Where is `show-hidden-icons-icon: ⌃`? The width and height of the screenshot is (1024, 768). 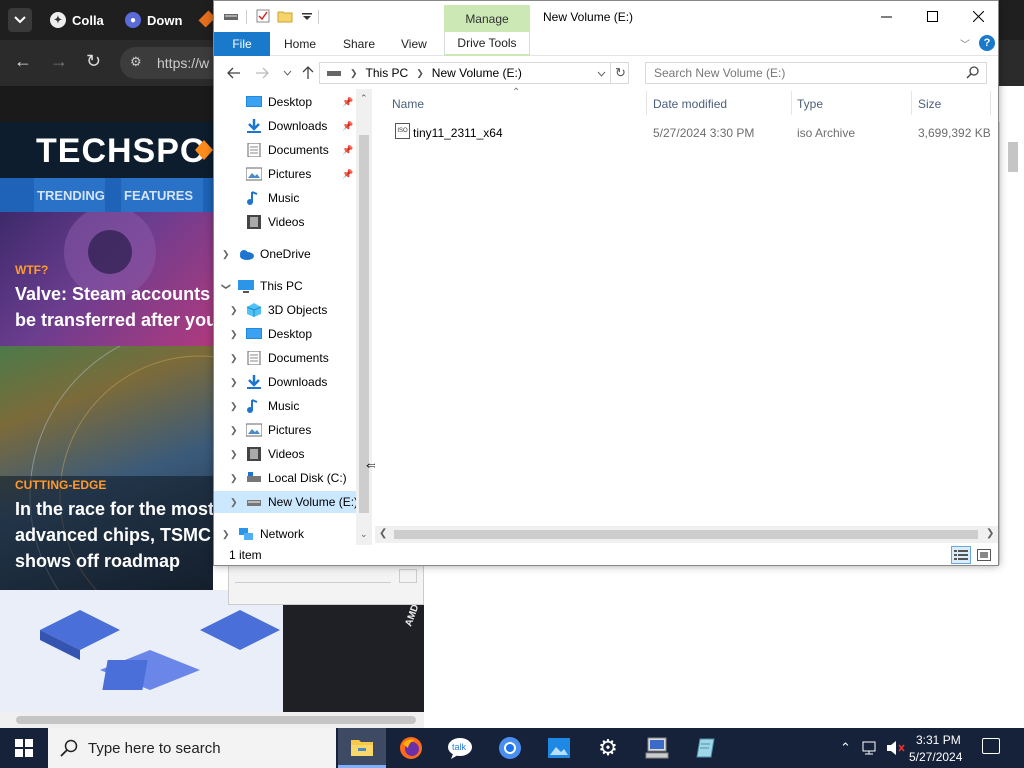
show-hidden-icons-icon: ⌃ is located at coordinates (845, 748).